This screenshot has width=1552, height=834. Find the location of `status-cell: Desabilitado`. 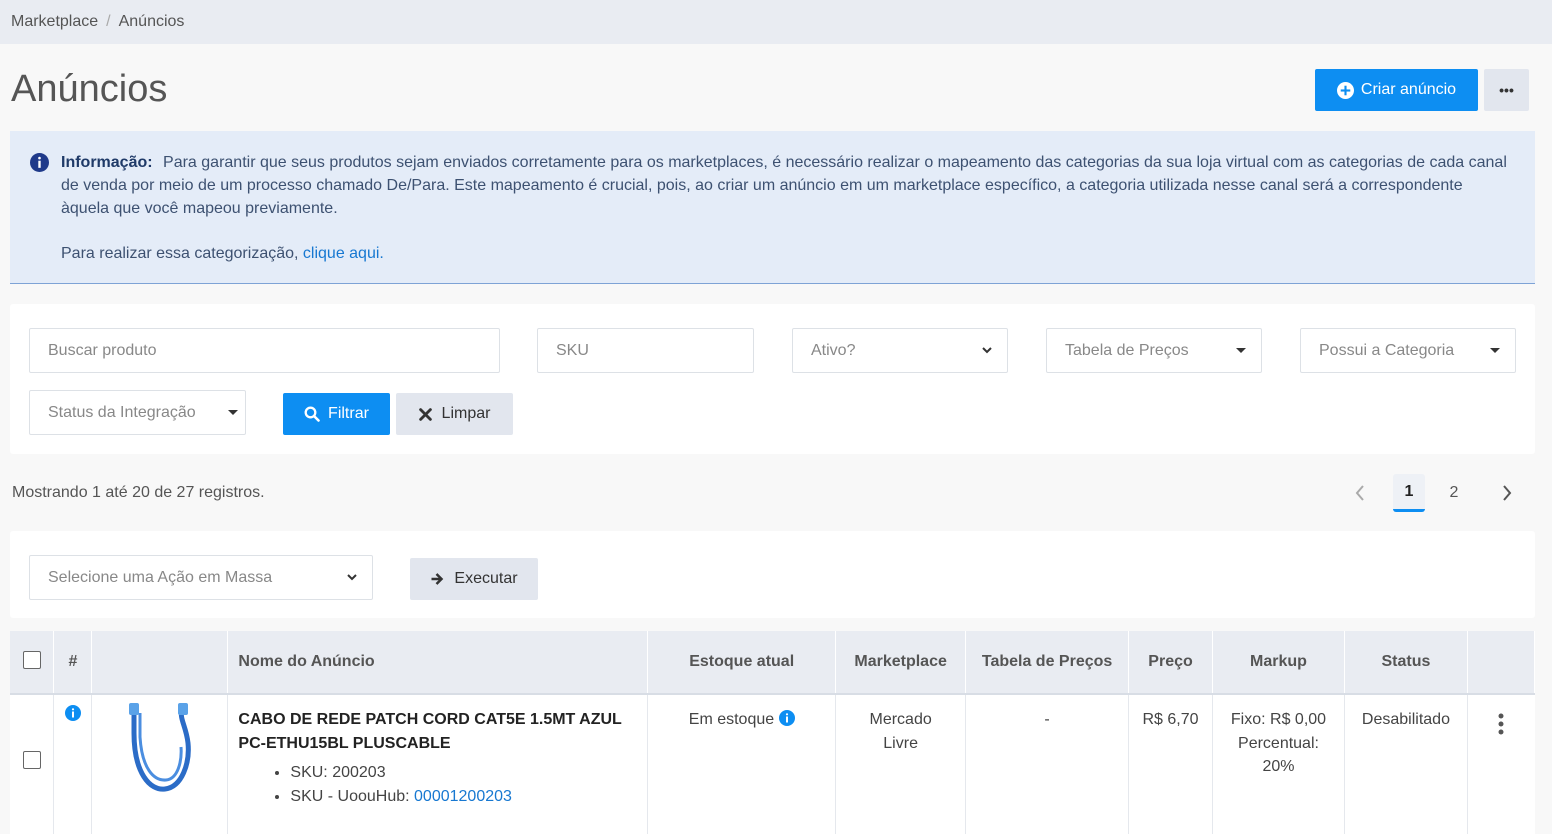

status-cell: Desabilitado is located at coordinates (1406, 764).